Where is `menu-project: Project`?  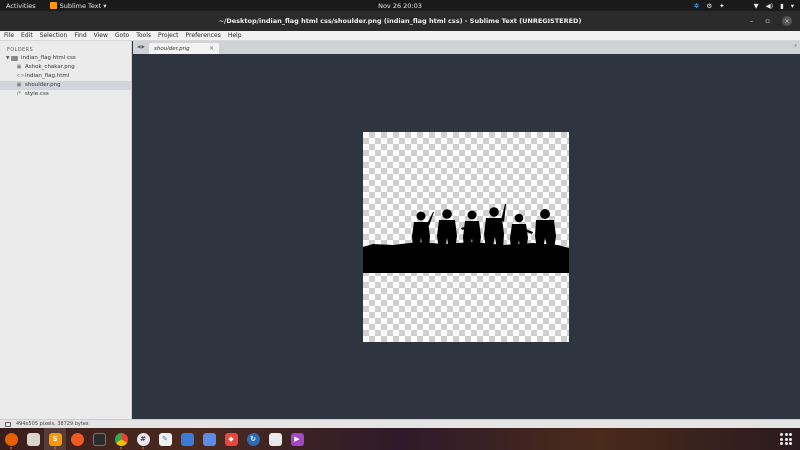 menu-project: Project is located at coordinates (169, 35).